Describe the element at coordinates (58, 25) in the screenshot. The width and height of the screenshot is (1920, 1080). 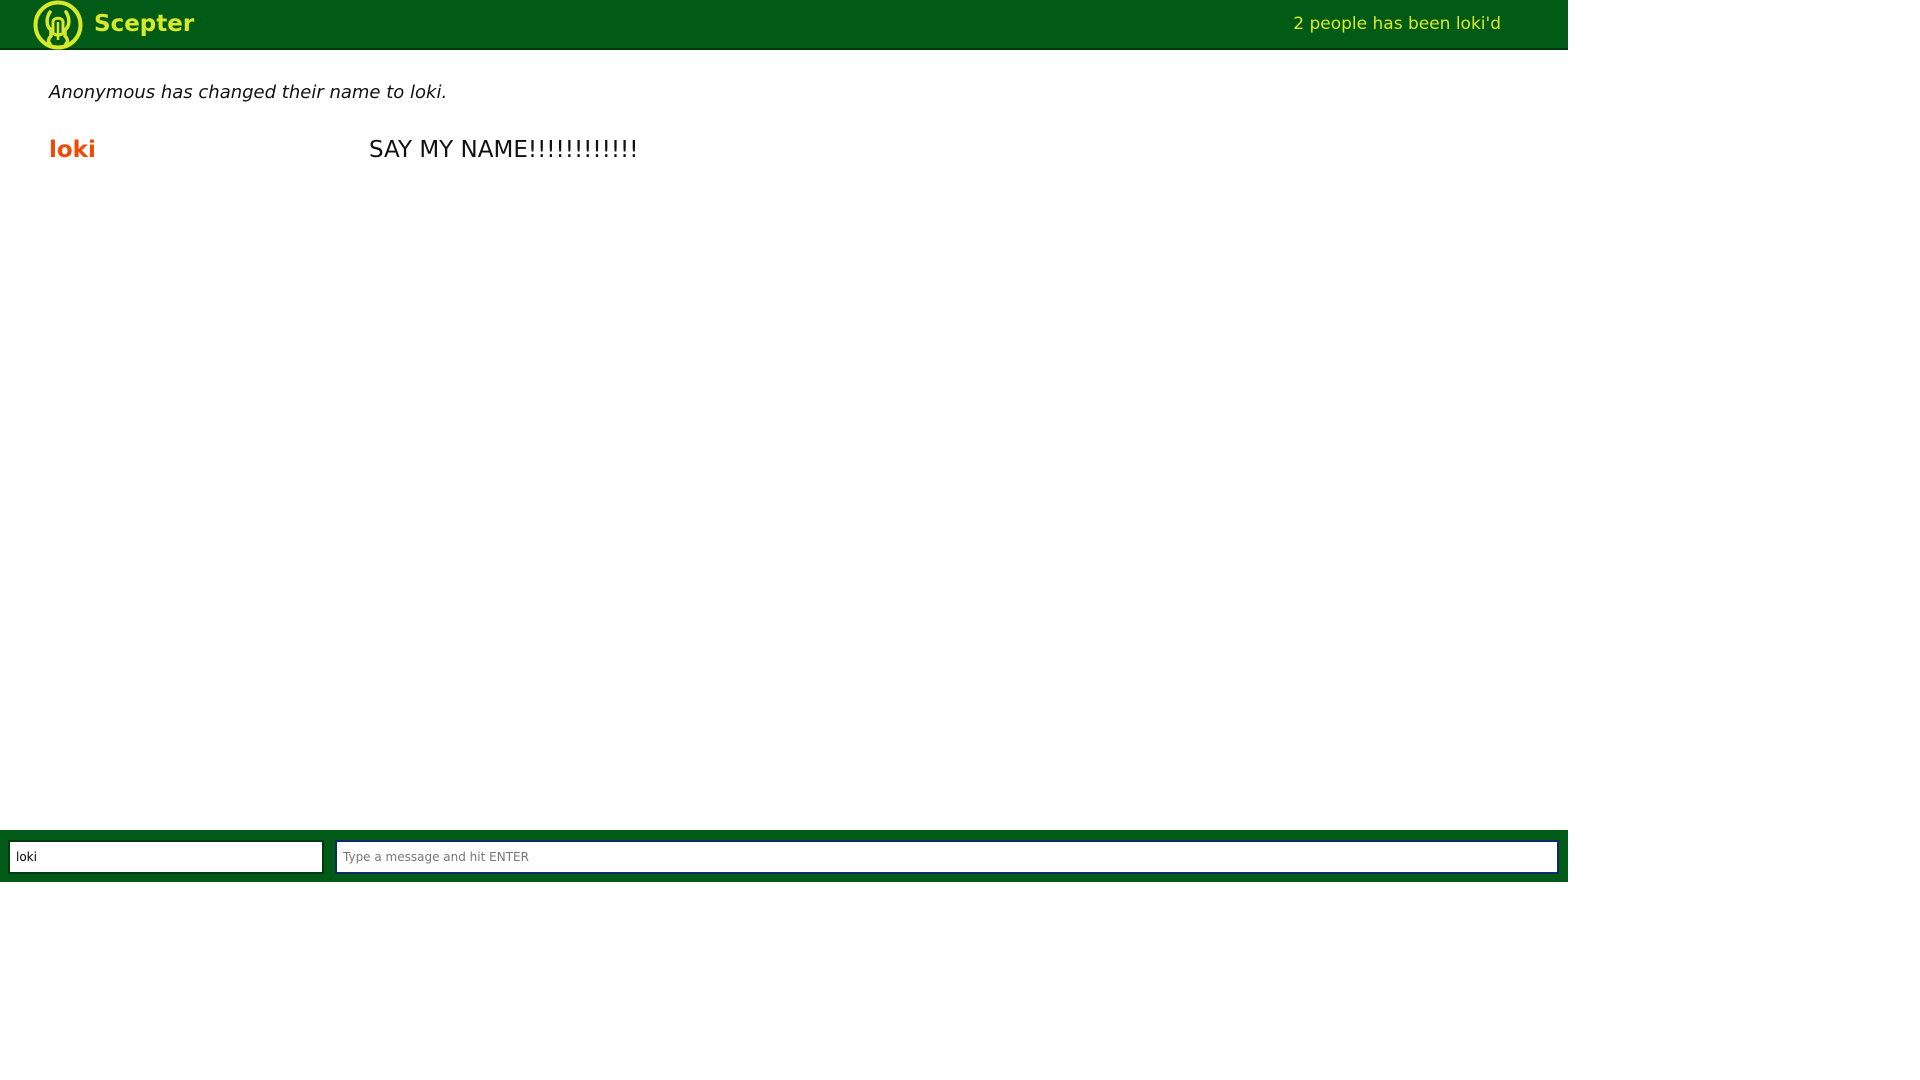
I see `loki-helmet-icon` at that location.